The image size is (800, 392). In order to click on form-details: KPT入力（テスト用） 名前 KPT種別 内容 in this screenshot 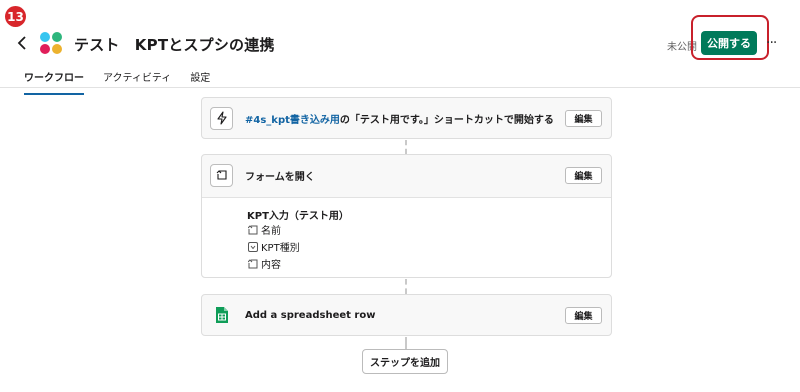, I will do `click(406, 237)`.